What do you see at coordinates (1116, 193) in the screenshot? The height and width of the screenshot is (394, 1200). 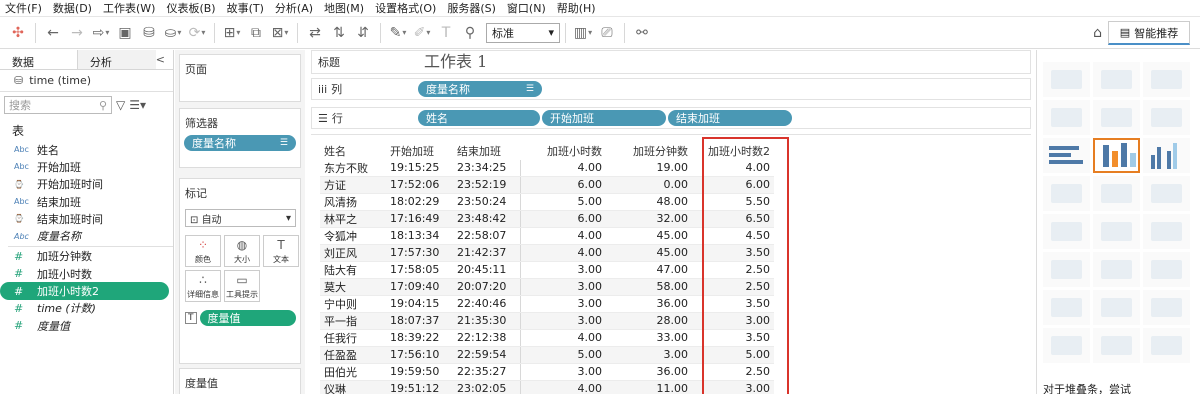 I see `circle-view-thumbnail` at bounding box center [1116, 193].